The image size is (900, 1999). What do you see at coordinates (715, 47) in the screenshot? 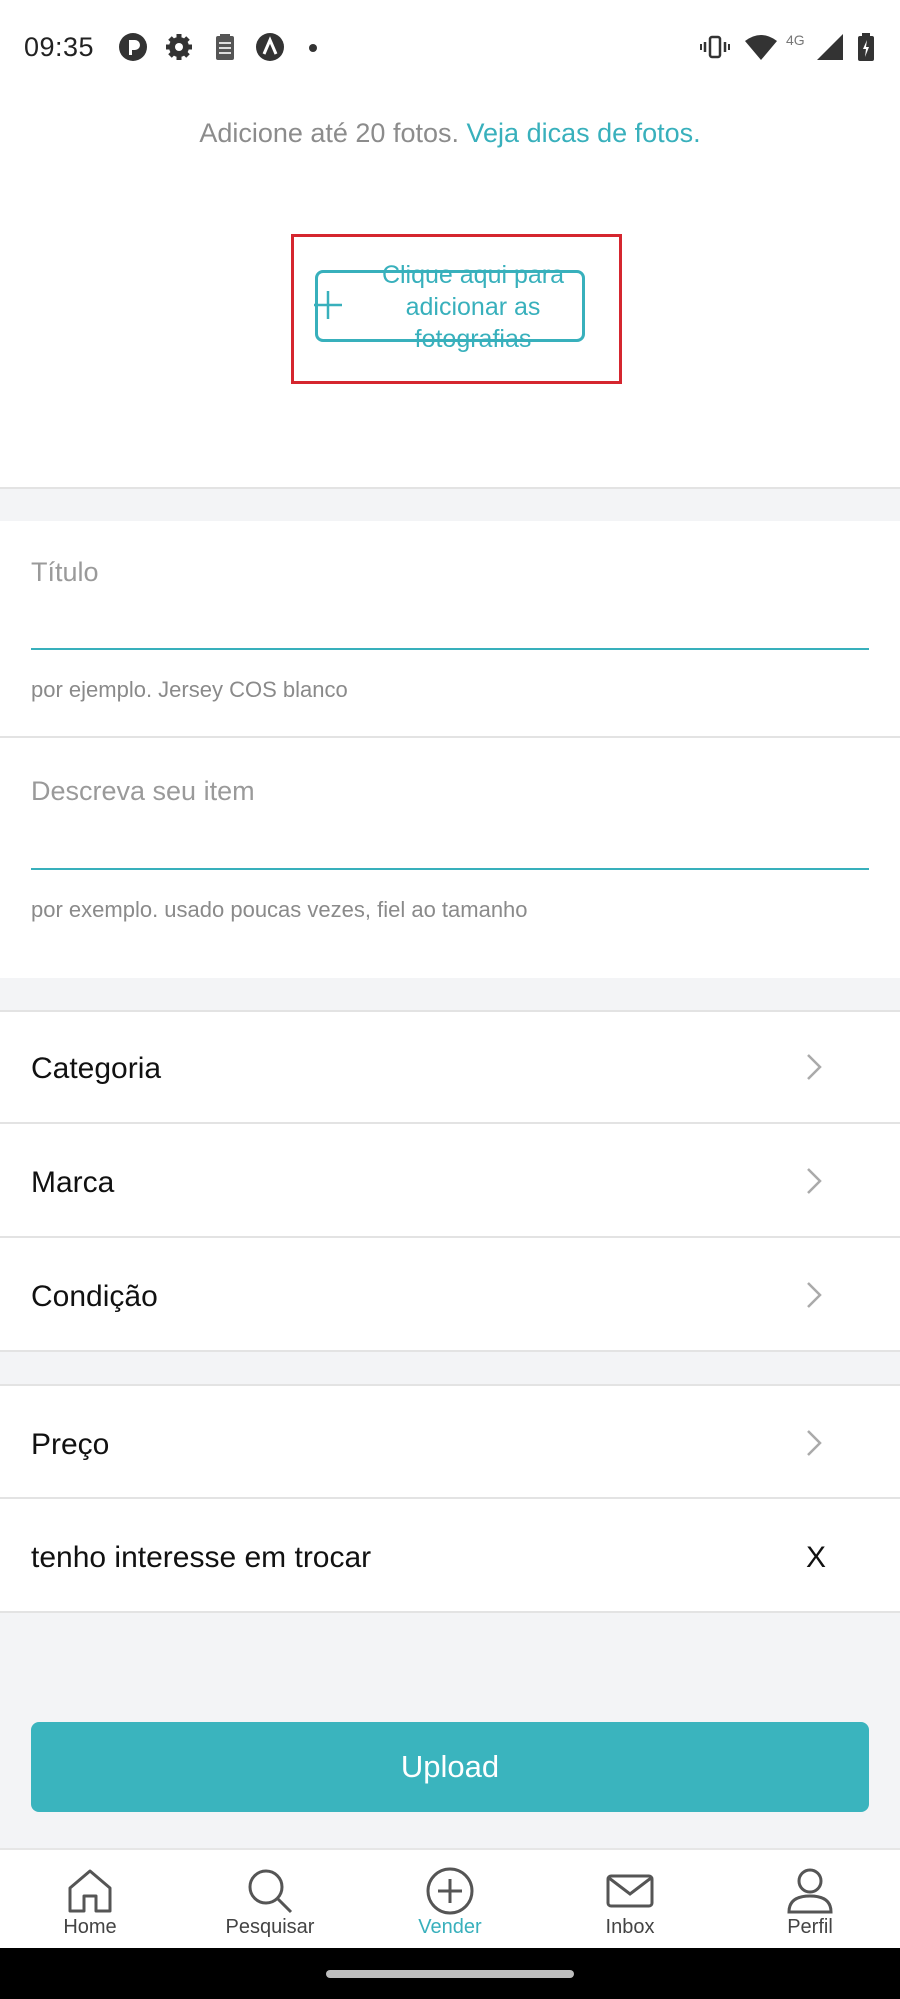
I see `vibrate-icon` at bounding box center [715, 47].